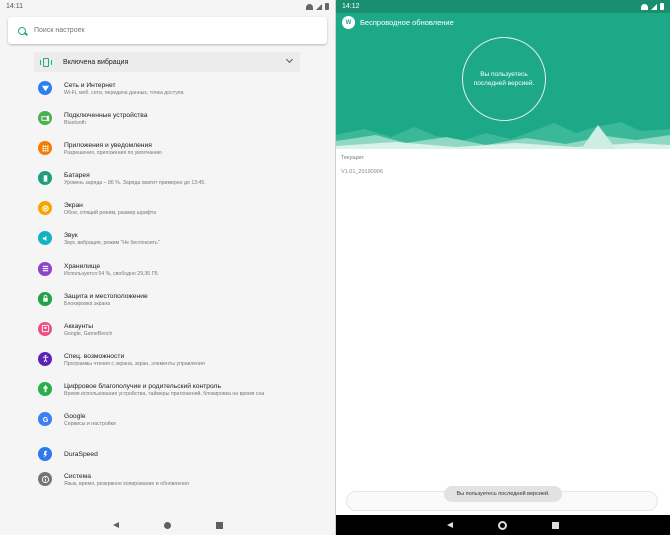 Image resolution: width=670 pixels, height=535 pixels. What do you see at coordinates (159, 30) in the screenshot?
I see `search-input` at bounding box center [159, 30].